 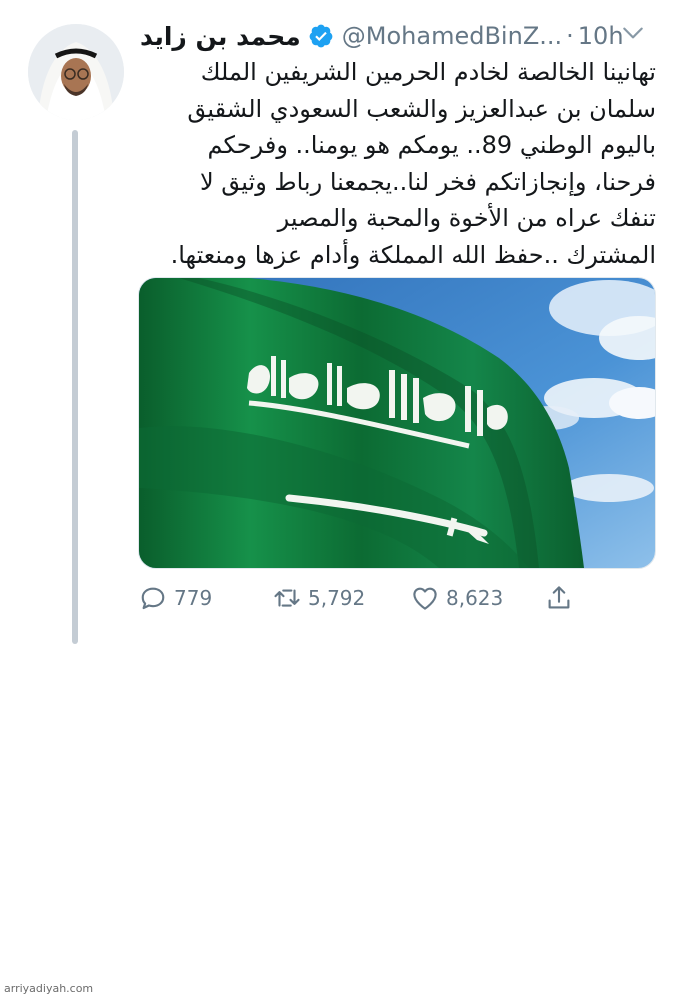 I want to click on retweet-button: 5,792, so click(x=318, y=598).